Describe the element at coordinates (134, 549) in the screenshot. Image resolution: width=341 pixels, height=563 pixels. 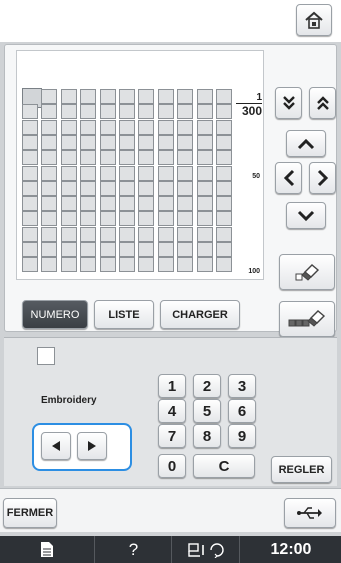
I see `help-status: ?` at that location.